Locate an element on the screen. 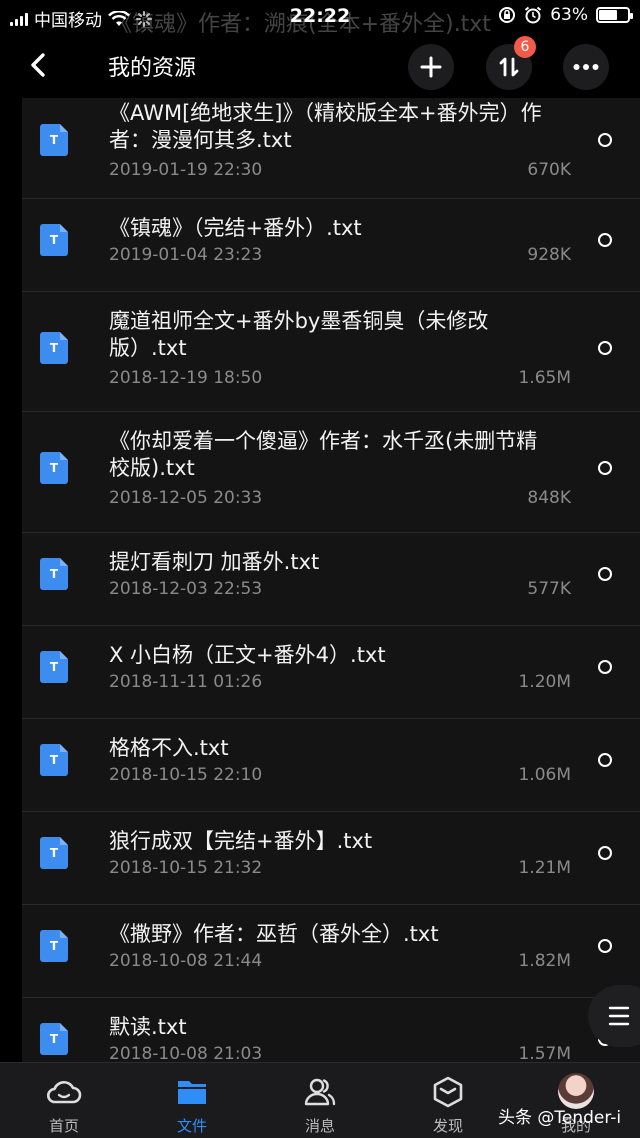 The width and height of the screenshot is (640, 1138). status-bar: 《镇魂》作者：溯痕(全本+番外全).txt 中国移动 22:22 63% is located at coordinates (320, 18).